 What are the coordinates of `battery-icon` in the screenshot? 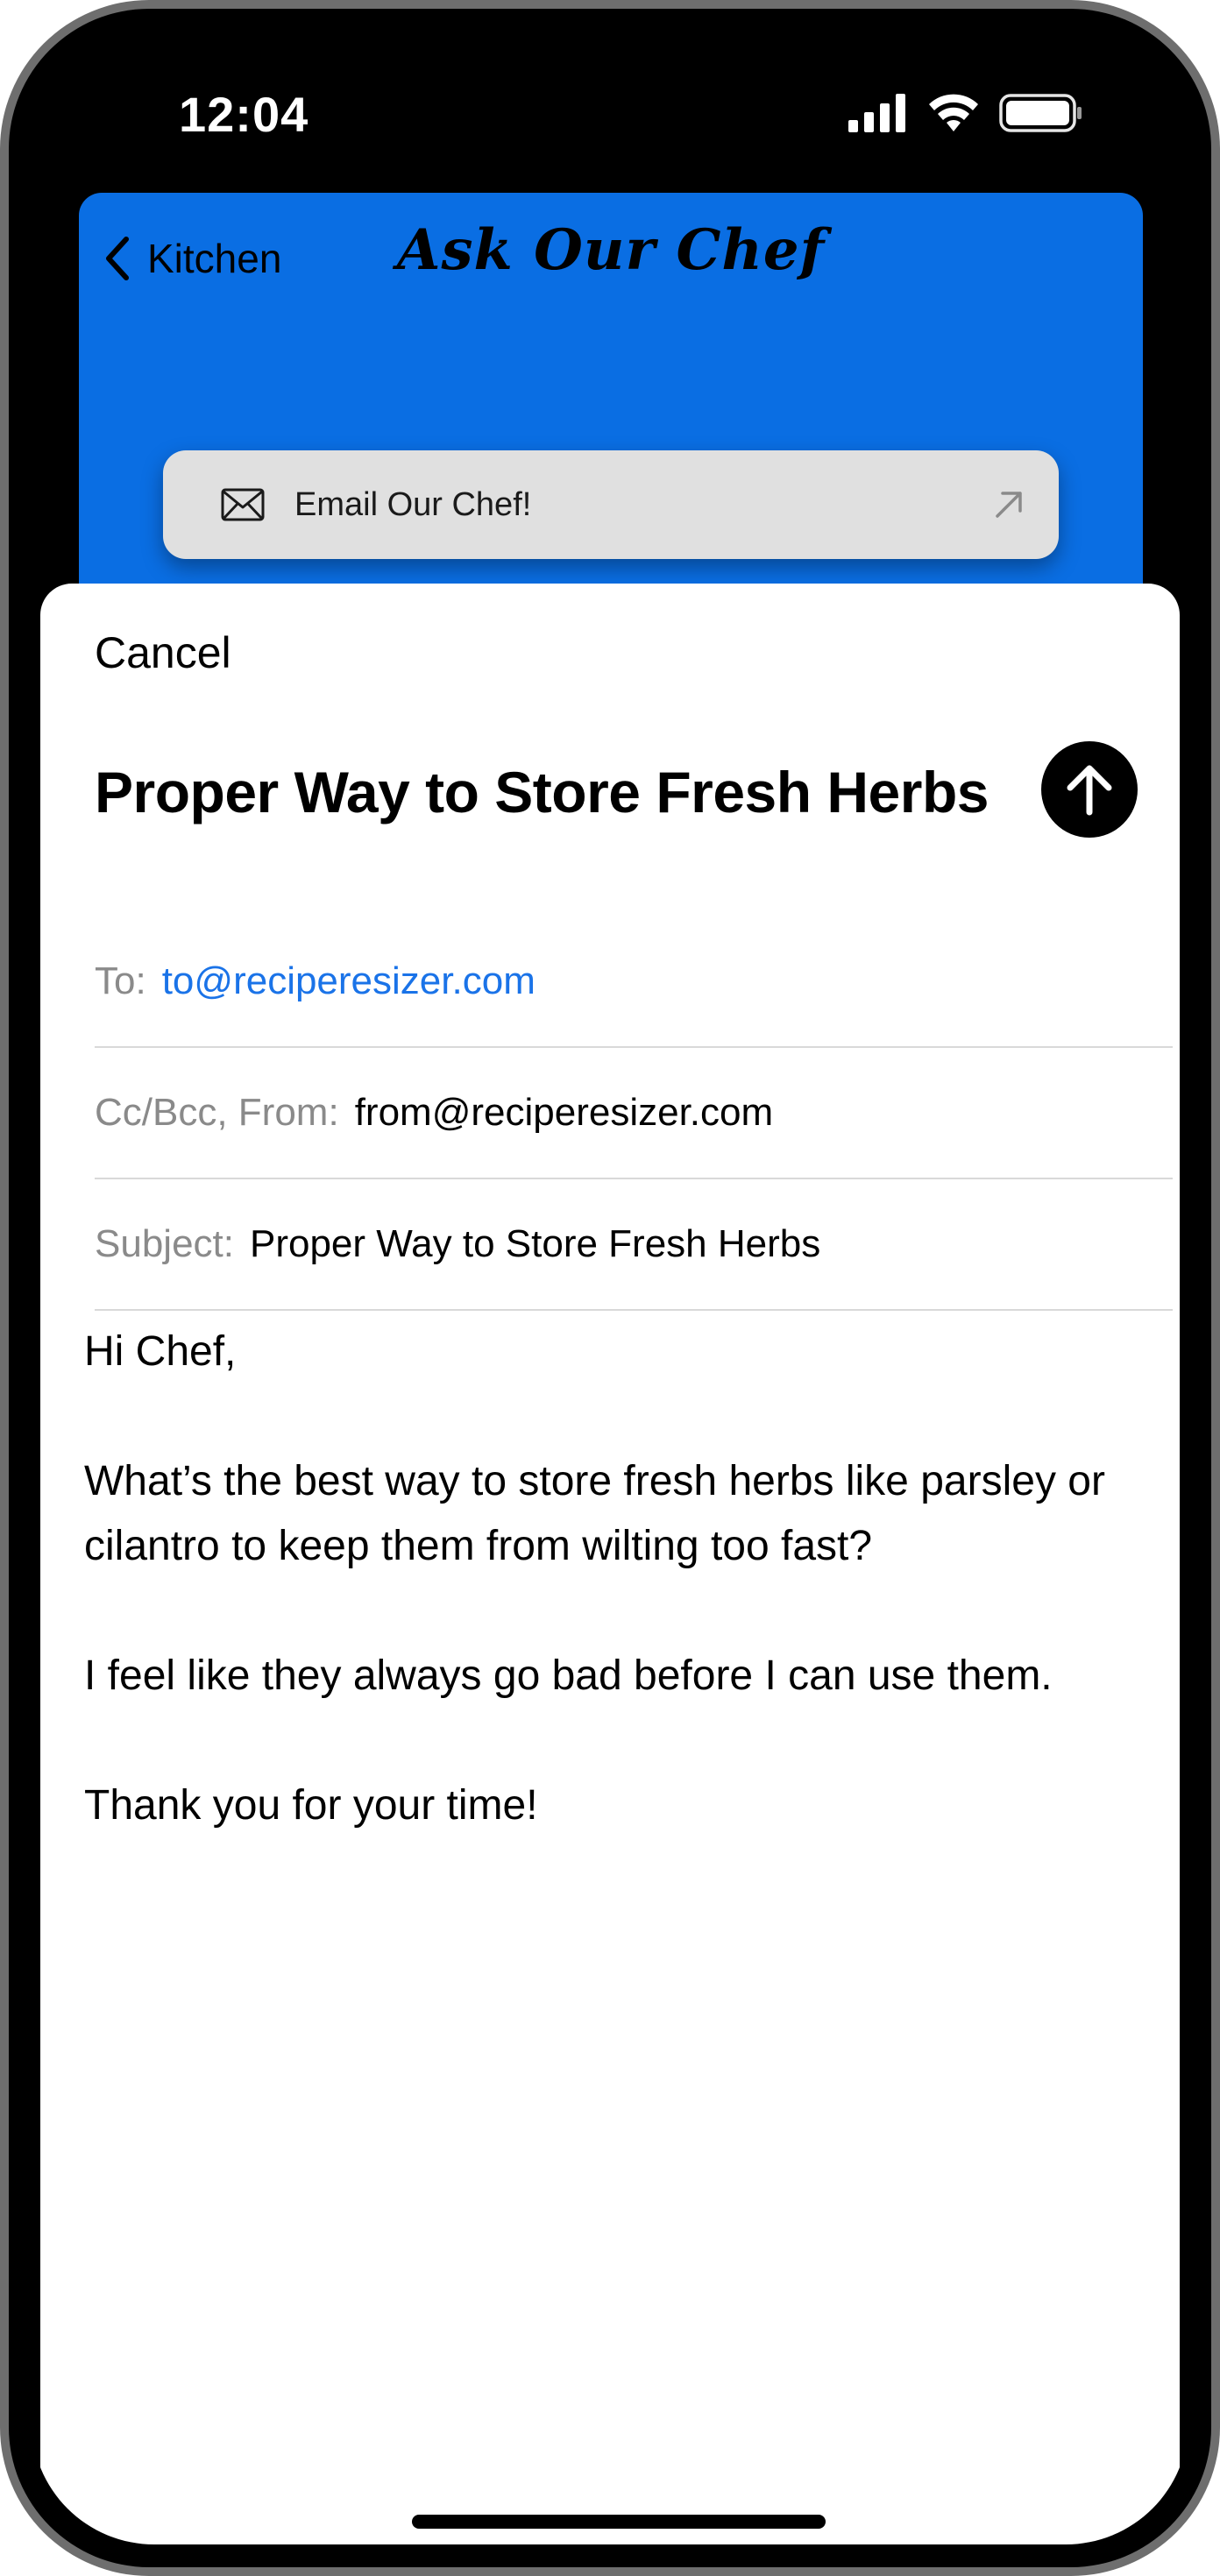 It's located at (1040, 113).